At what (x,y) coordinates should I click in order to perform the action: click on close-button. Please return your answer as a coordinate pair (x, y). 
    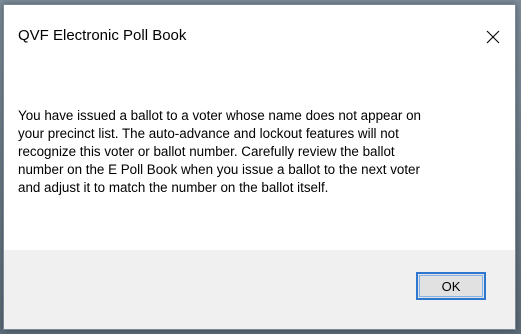
    Looking at the image, I should click on (493, 37).